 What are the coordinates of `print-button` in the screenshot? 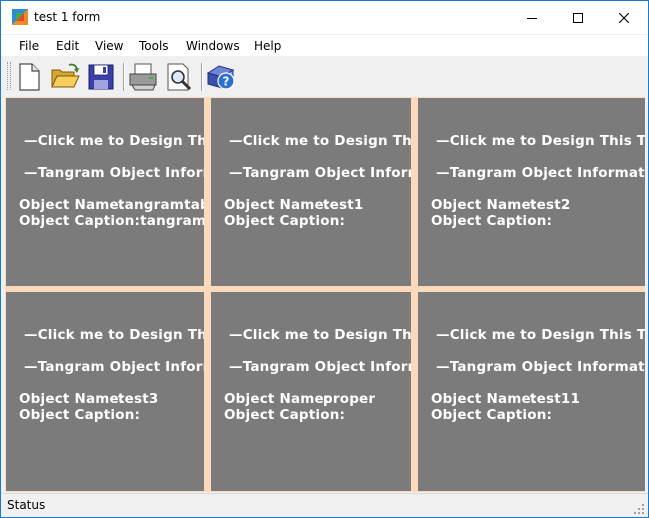 It's located at (143, 77).